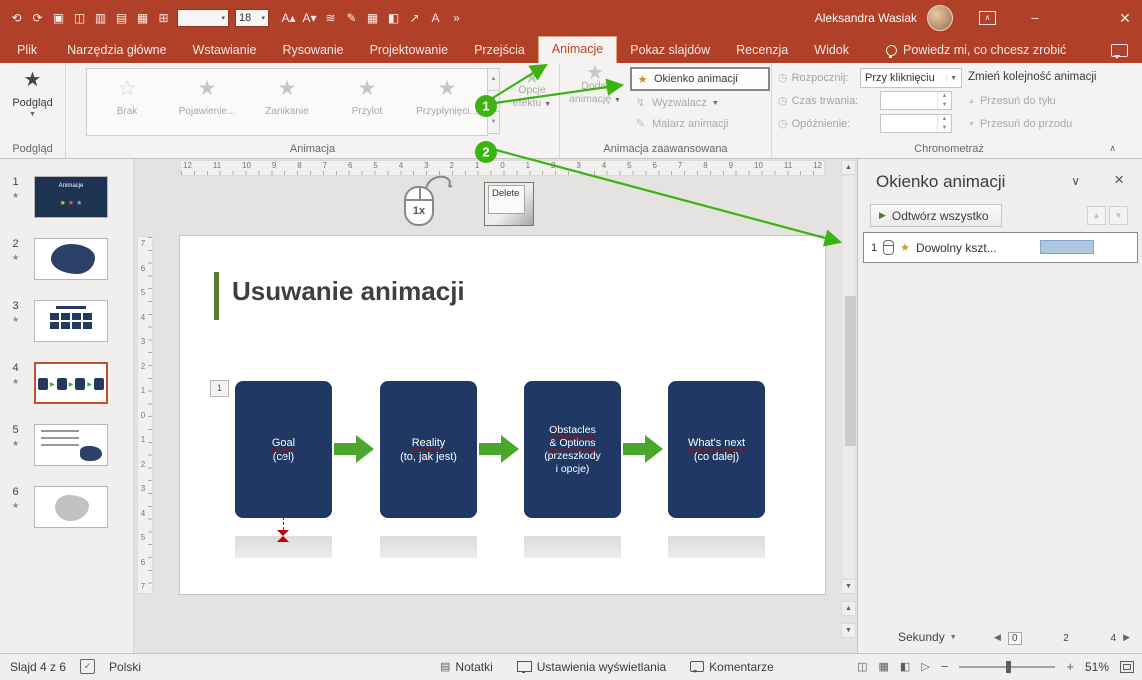 The width and height of the screenshot is (1142, 680). I want to click on language-indicator: Polski, so click(125, 667).